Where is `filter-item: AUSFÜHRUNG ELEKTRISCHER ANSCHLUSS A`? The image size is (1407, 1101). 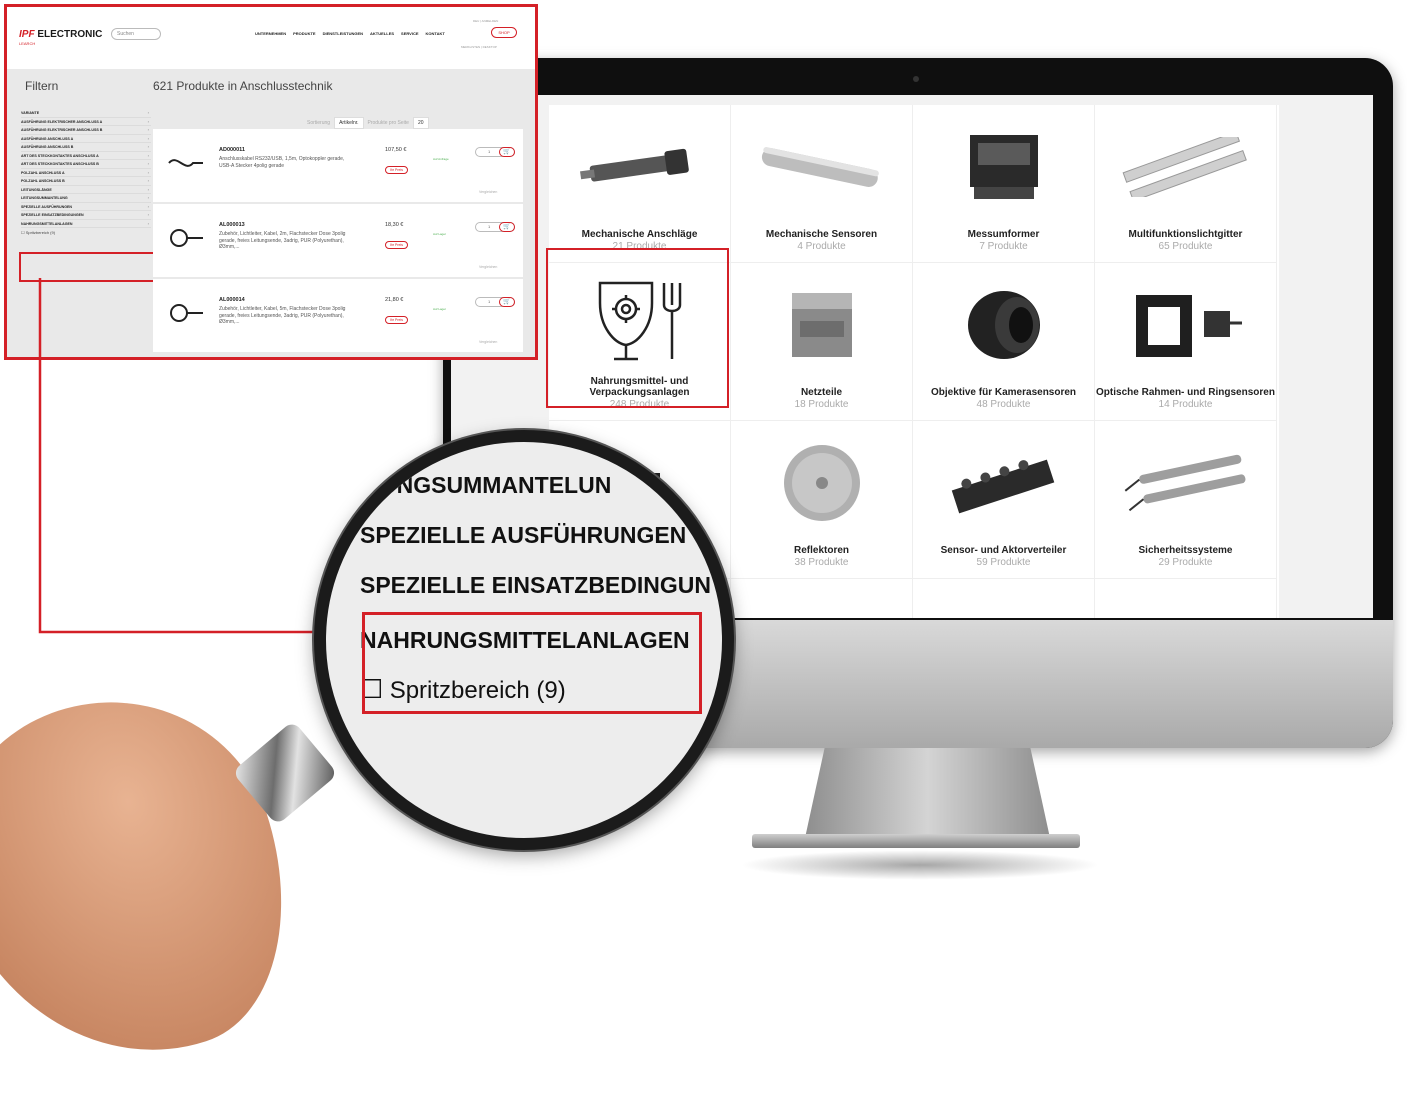
filter-item: AUSFÜHRUNG ELEKTRISCHER ANSCHLUSS A is located at coordinates (86, 122).